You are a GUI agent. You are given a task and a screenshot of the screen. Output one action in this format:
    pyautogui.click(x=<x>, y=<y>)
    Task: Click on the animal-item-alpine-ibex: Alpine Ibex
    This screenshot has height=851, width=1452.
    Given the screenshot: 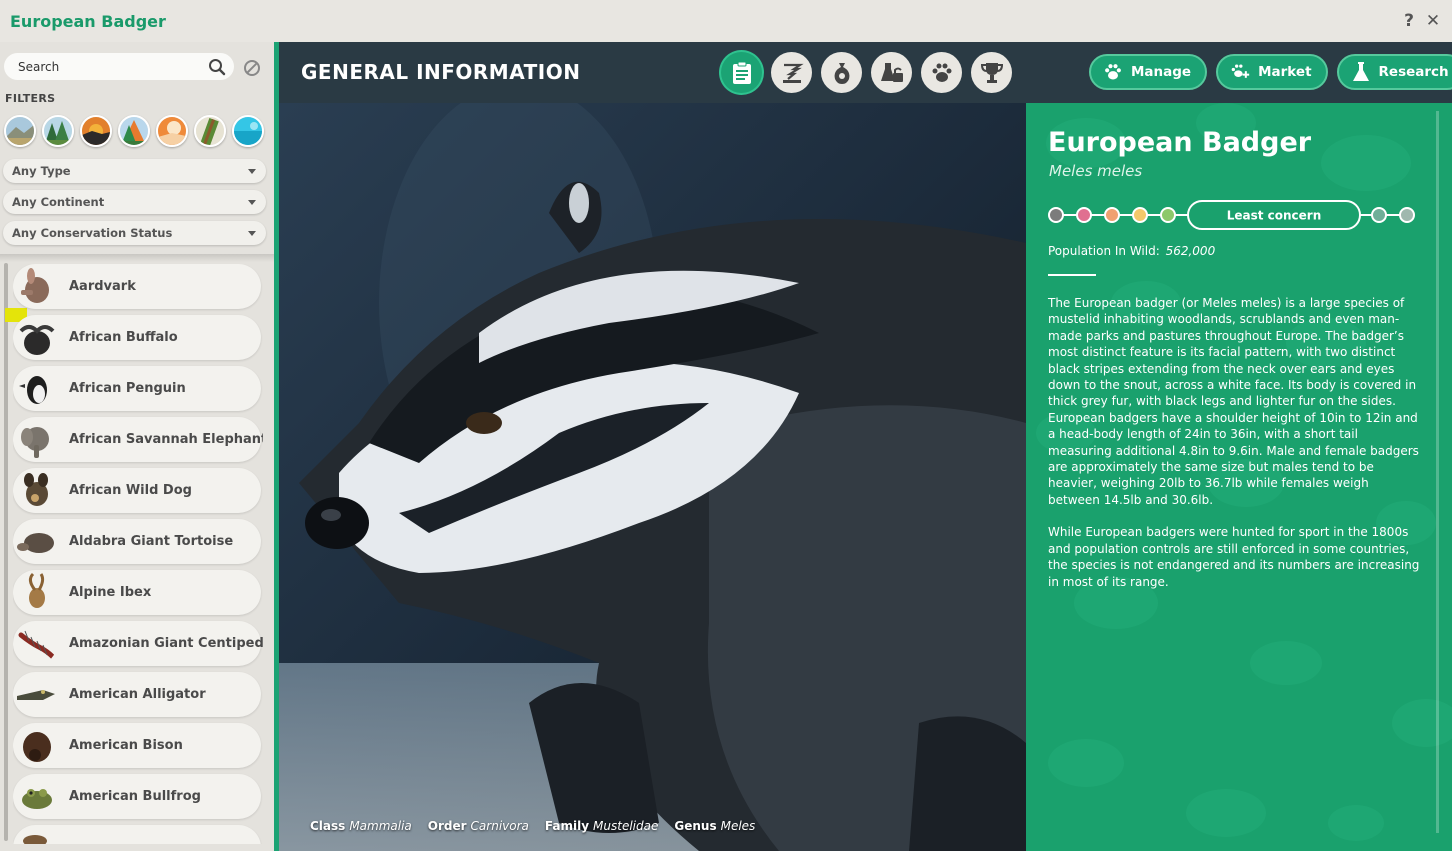 What is the action you would take?
    pyautogui.click(x=137, y=592)
    